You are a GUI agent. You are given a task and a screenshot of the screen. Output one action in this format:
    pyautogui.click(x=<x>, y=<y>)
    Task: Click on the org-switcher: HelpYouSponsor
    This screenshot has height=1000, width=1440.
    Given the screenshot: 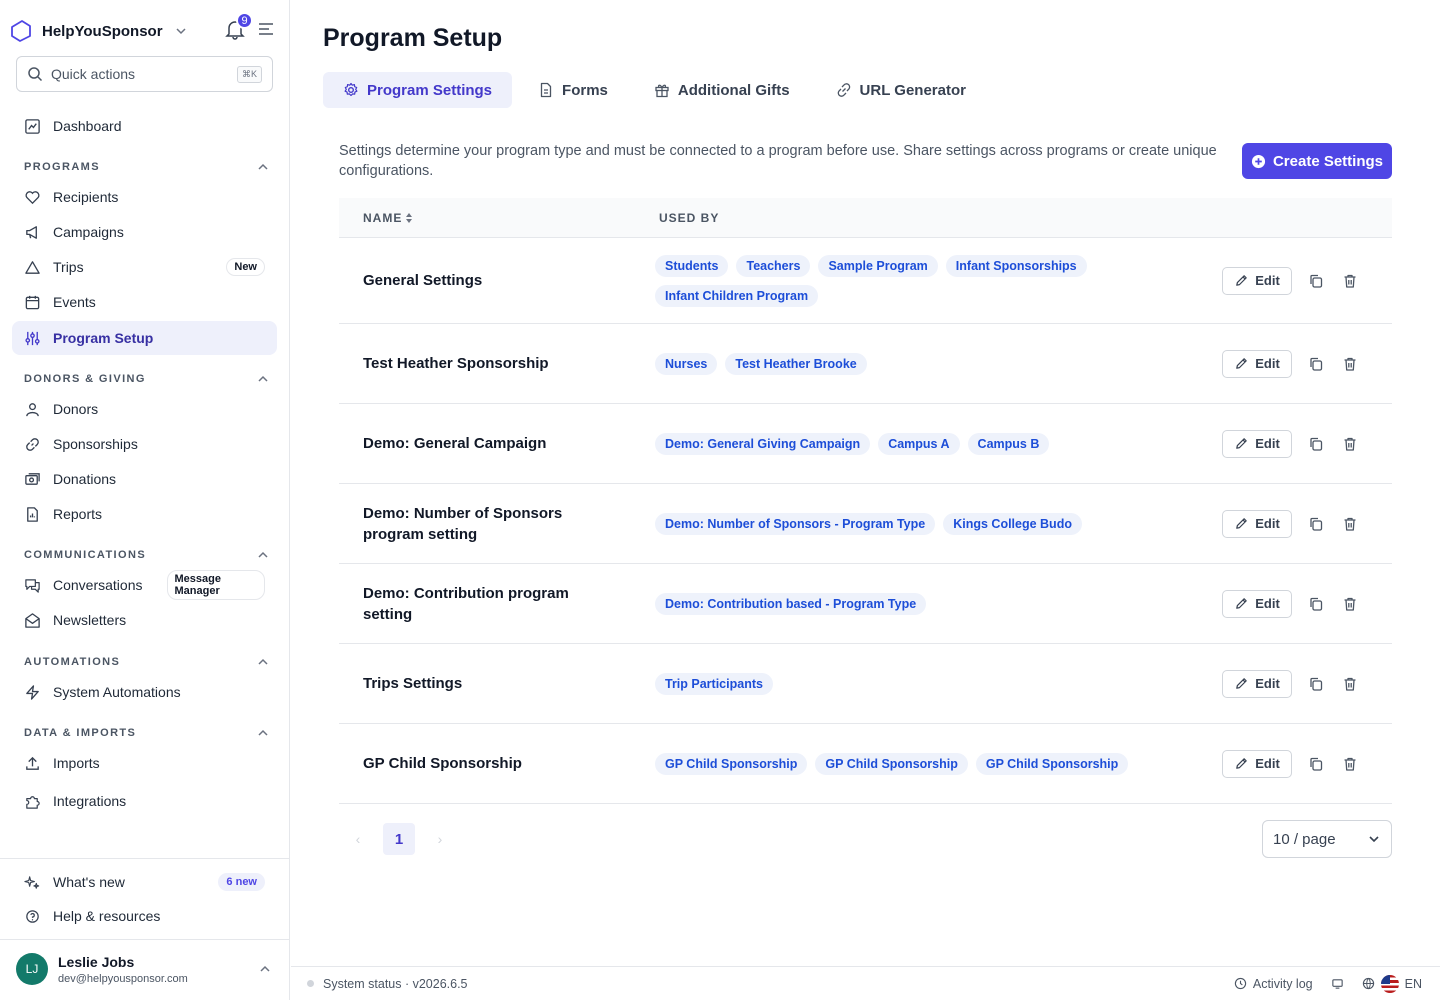 What is the action you would take?
    pyautogui.click(x=97, y=31)
    